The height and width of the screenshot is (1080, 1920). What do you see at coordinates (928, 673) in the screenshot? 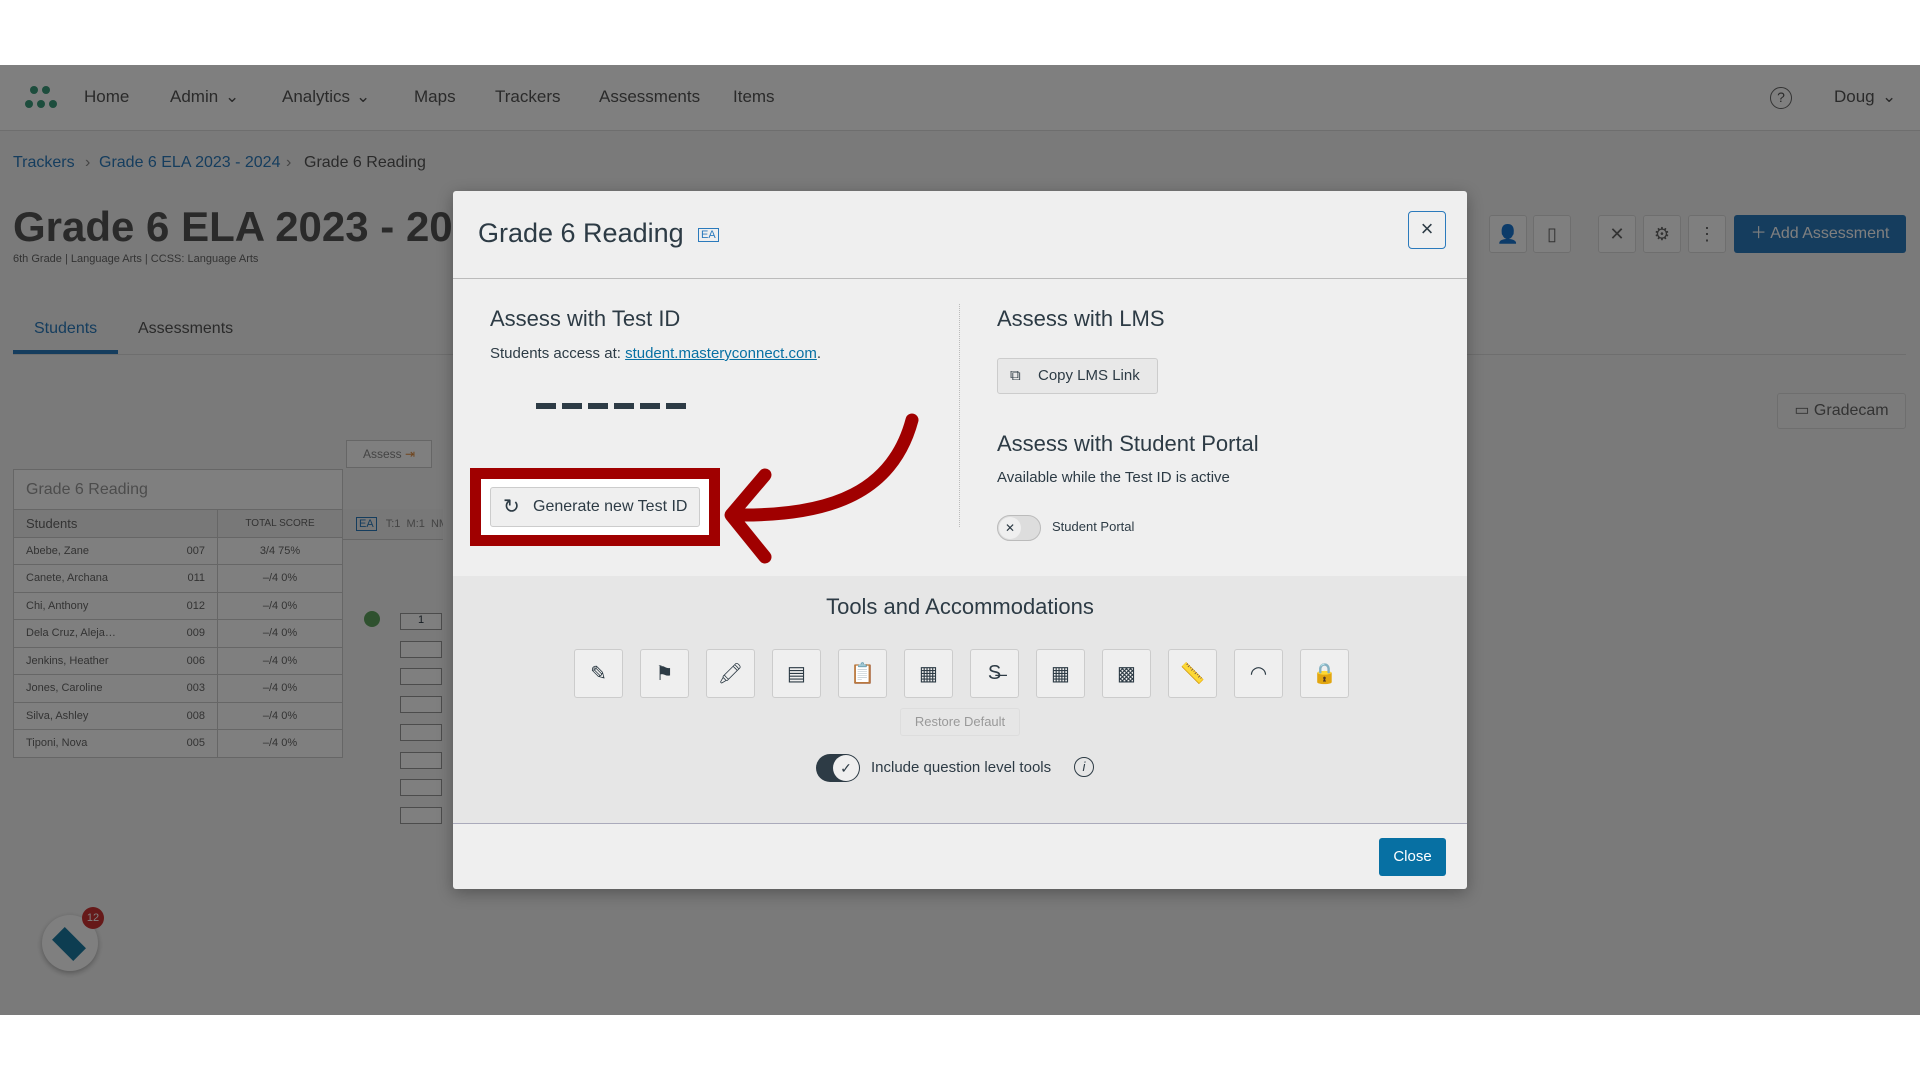
I see `reference-sheet-icon: ▦` at bounding box center [928, 673].